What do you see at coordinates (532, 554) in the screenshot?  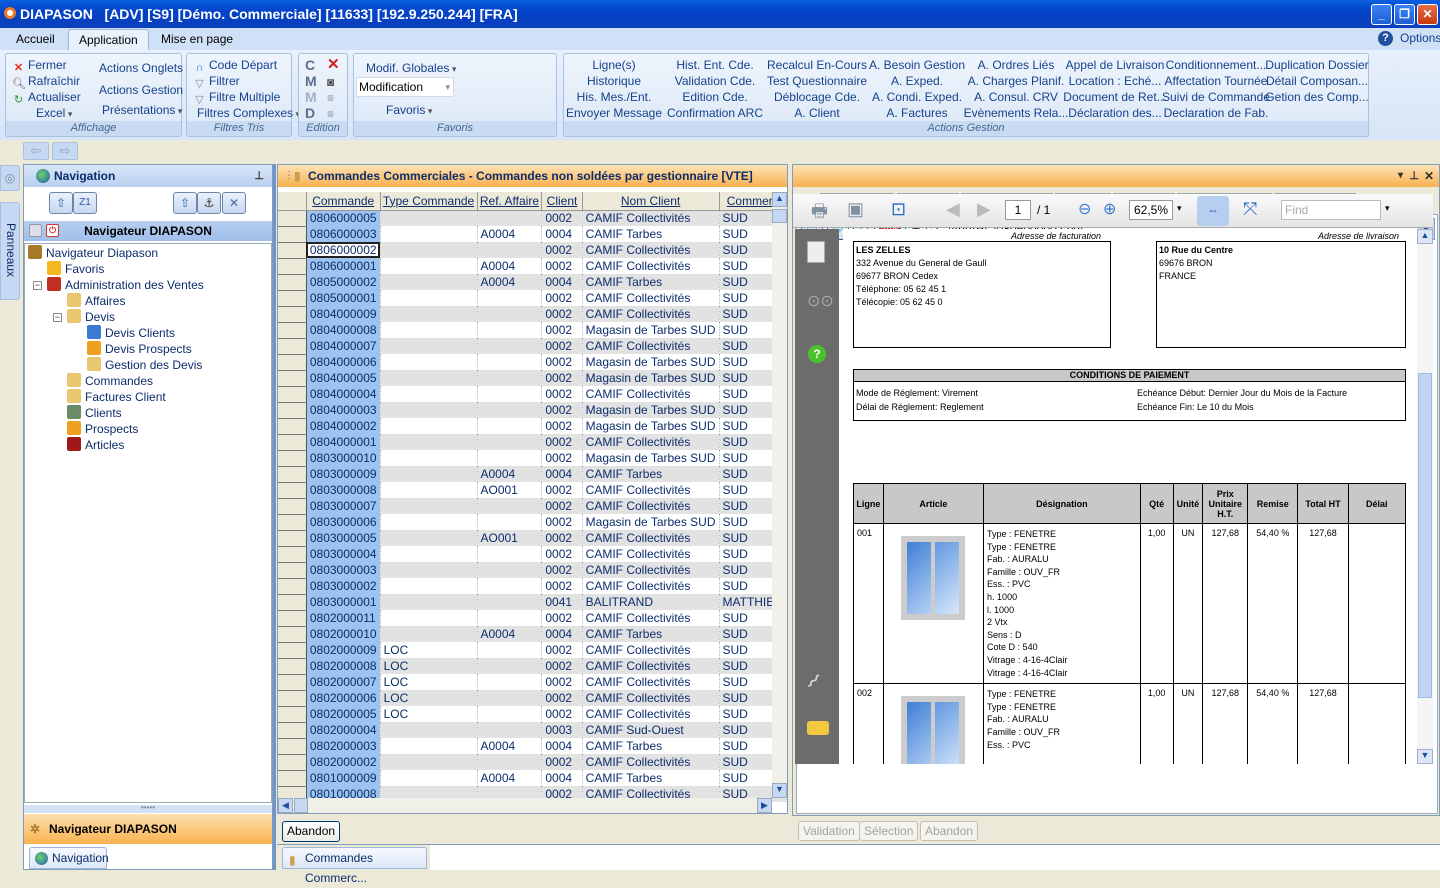 I see `table-row: 0803000004 0002 CAMIF Collectivités SUD` at bounding box center [532, 554].